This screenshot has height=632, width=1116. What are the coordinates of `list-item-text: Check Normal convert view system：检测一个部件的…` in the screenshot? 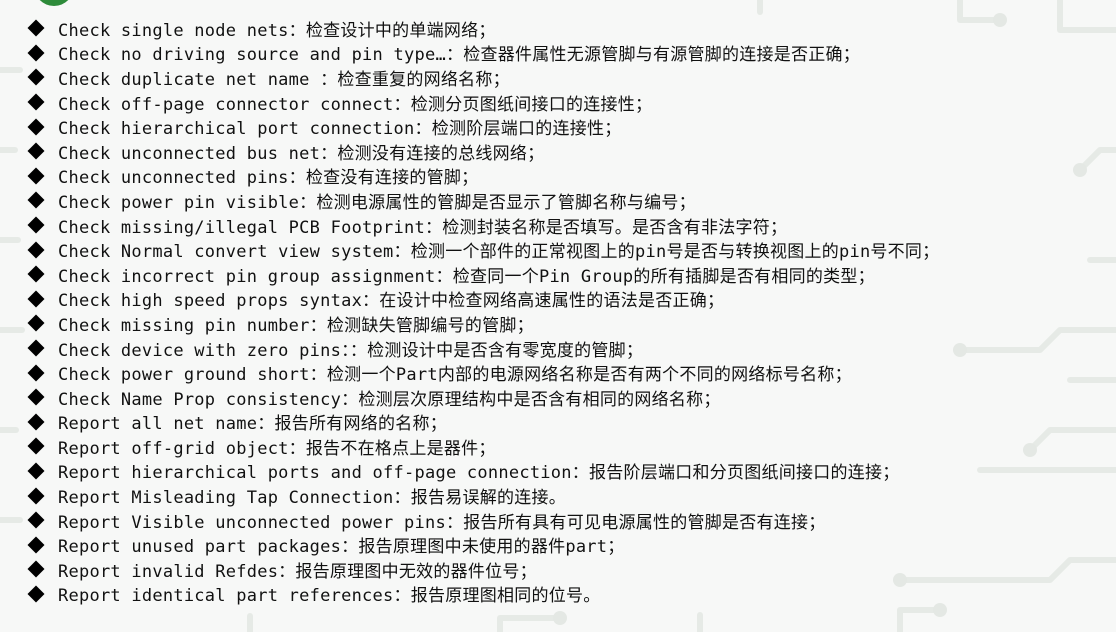 It's located at (499, 252).